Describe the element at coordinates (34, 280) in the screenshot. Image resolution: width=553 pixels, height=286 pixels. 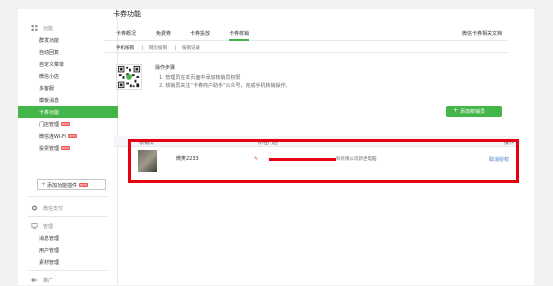
I see `megaphone-icon` at that location.